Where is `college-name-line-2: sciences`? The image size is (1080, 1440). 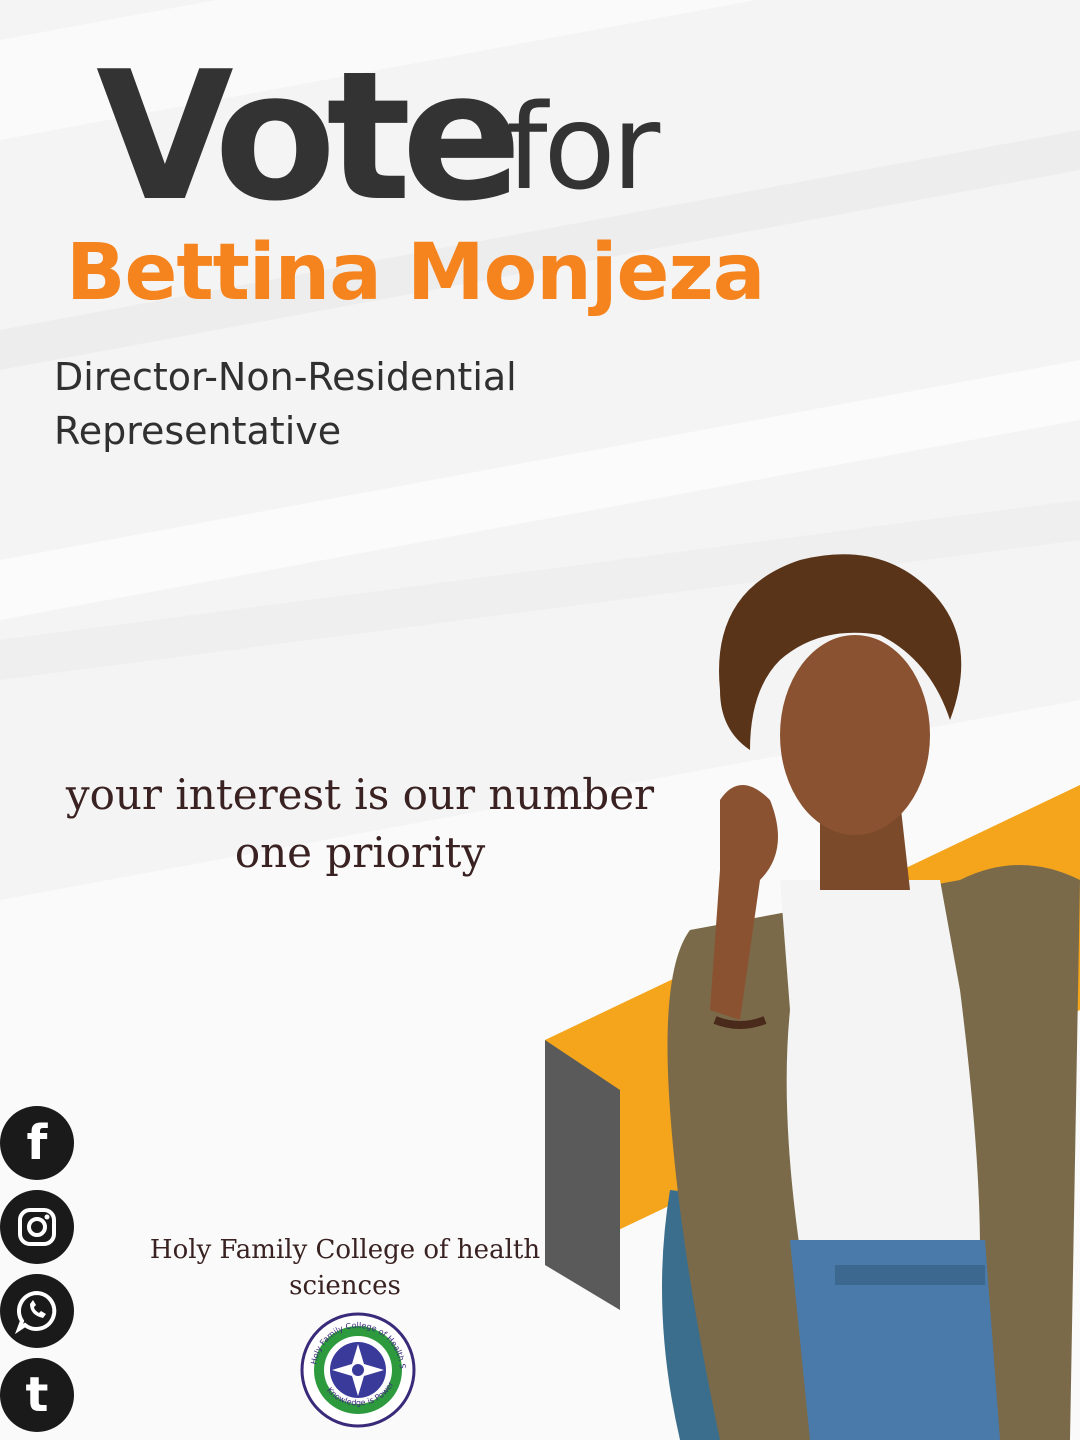
college-name-line-2: sciences is located at coordinates (345, 1286).